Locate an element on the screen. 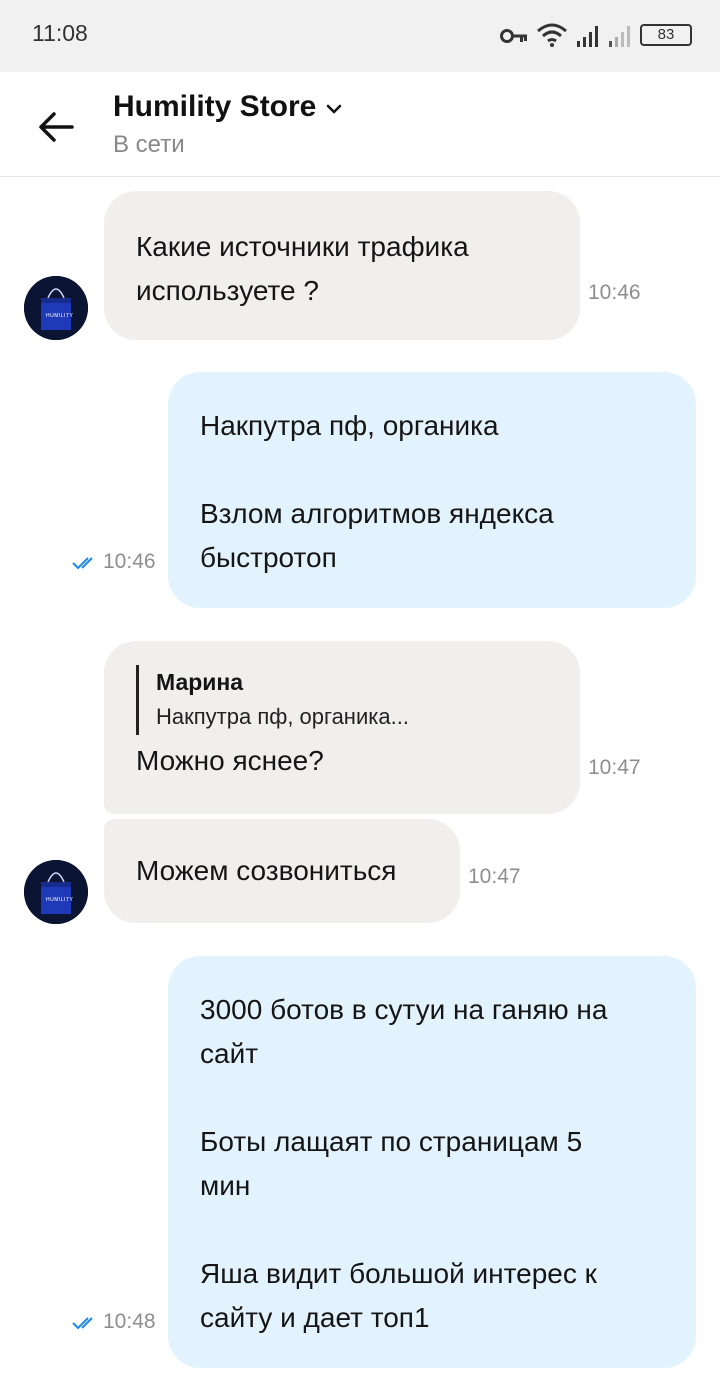  battery-level: 83 is located at coordinates (666, 34).